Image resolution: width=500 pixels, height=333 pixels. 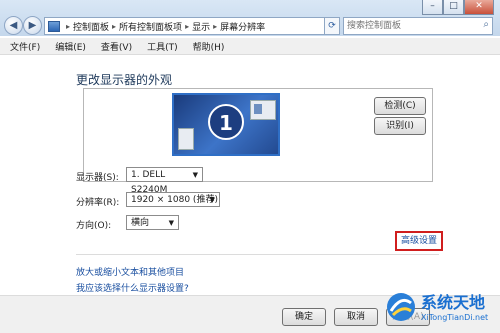 I want to click on window-controls: – □ ✕, so click(x=458, y=7).